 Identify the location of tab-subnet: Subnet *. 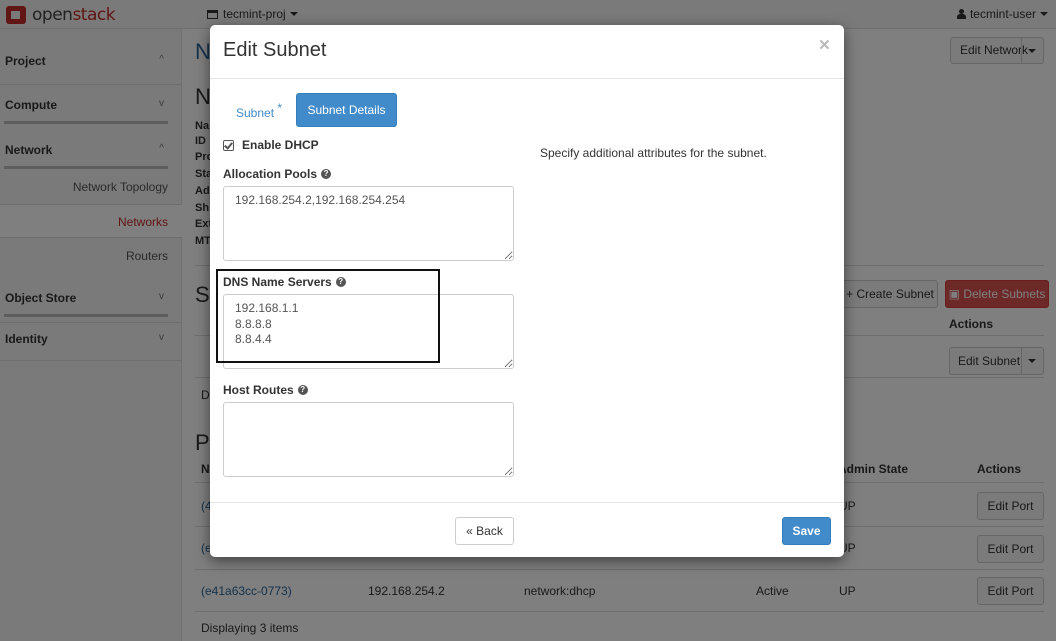
(259, 110).